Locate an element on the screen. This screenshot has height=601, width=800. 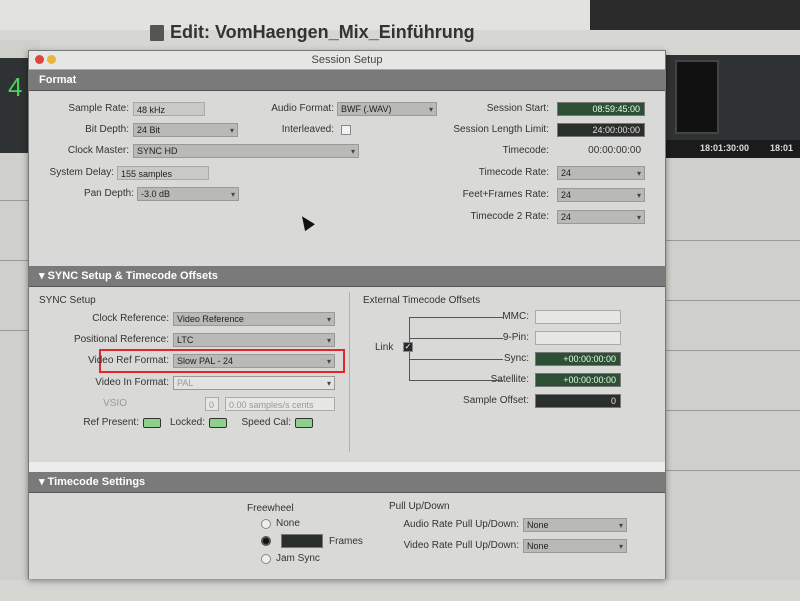
edit-window-title-text: Edit: VomHaengen_Mix_Einführung is located at coordinates (322, 32).